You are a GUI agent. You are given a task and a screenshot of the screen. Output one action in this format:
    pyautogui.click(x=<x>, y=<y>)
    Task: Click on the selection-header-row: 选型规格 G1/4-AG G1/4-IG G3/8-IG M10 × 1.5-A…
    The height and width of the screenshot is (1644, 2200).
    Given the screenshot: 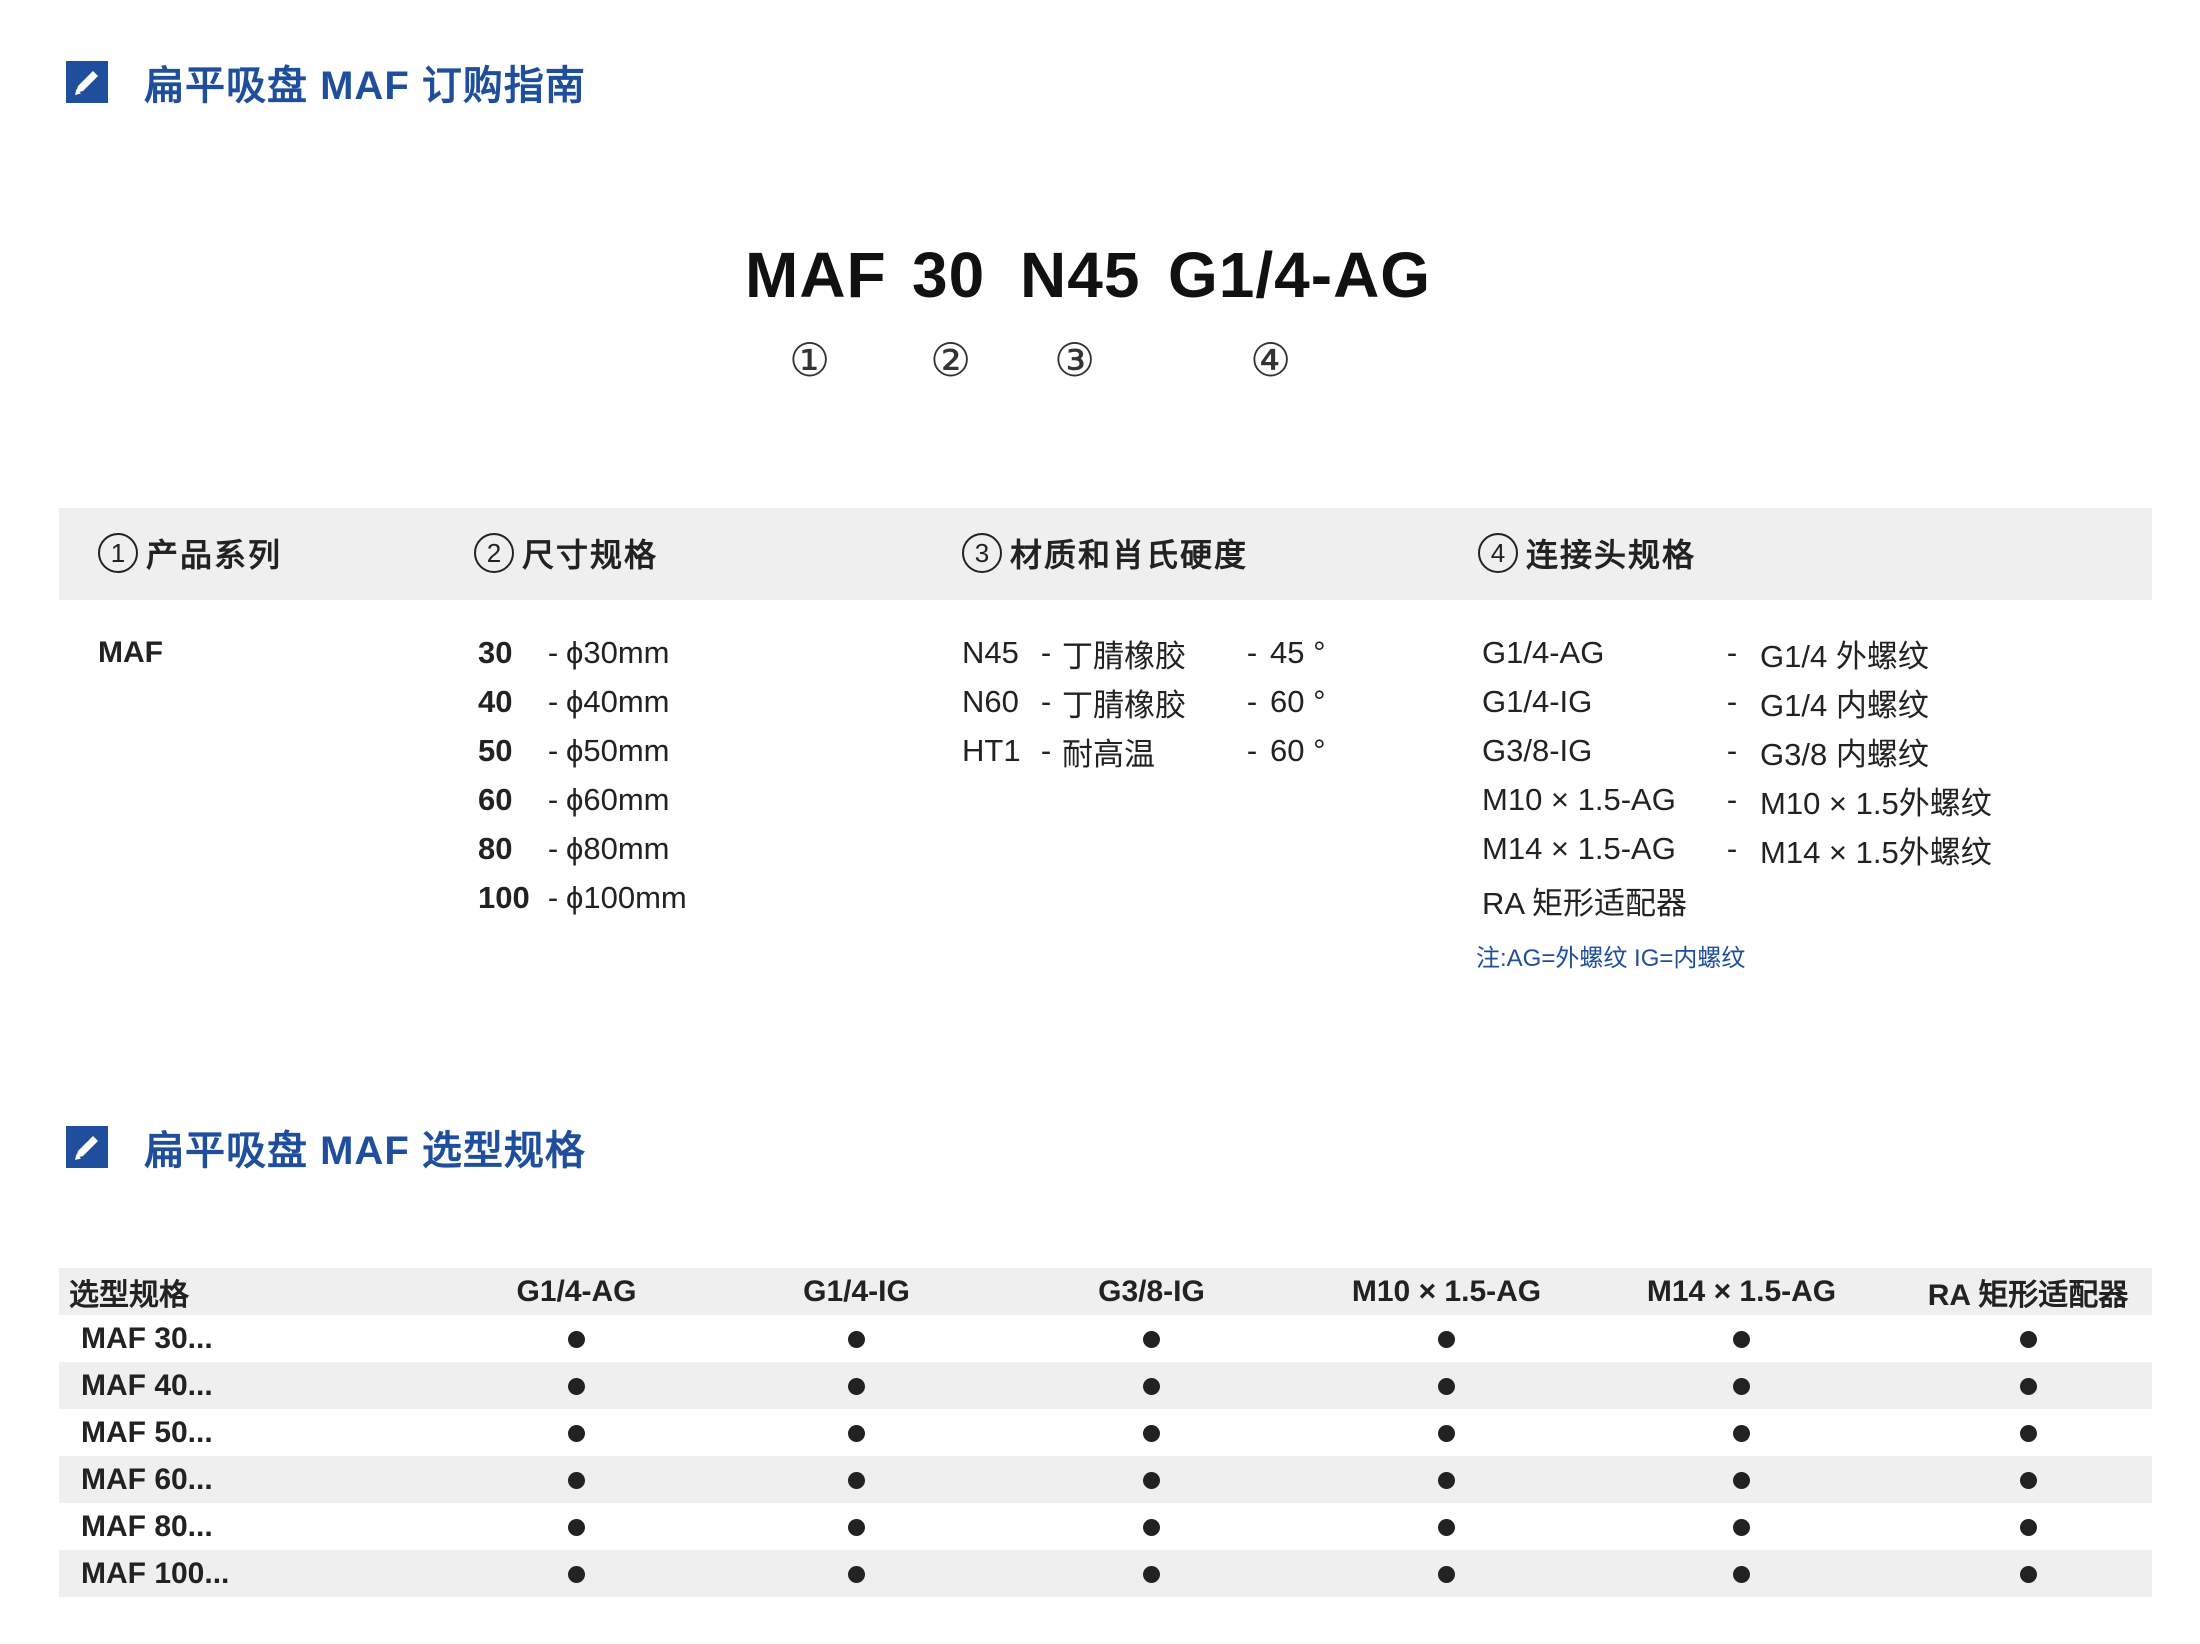 What is the action you would take?
    pyautogui.click(x=1105, y=1291)
    